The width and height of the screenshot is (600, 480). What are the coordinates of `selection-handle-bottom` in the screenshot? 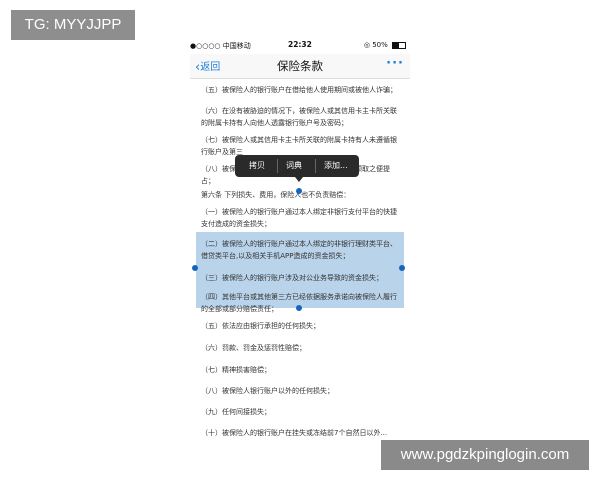 It's located at (299, 308).